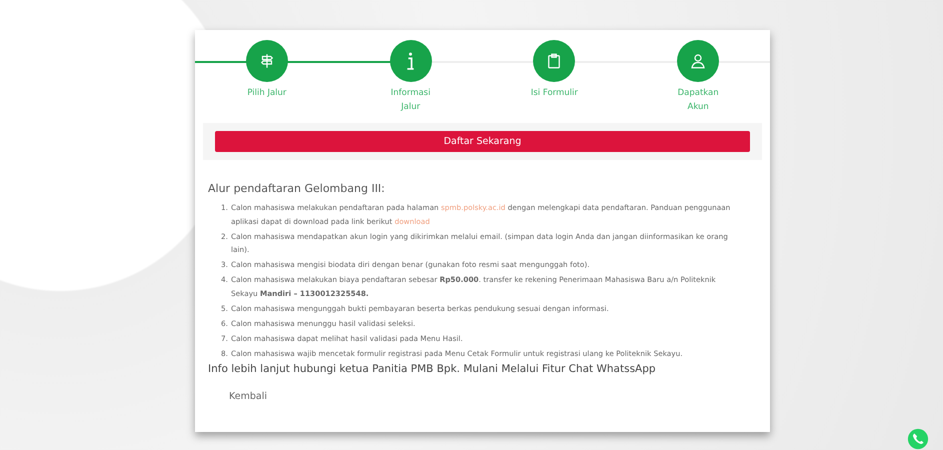  What do you see at coordinates (482, 141) in the screenshot?
I see `register-button: Daftar Sekarang` at bounding box center [482, 141].